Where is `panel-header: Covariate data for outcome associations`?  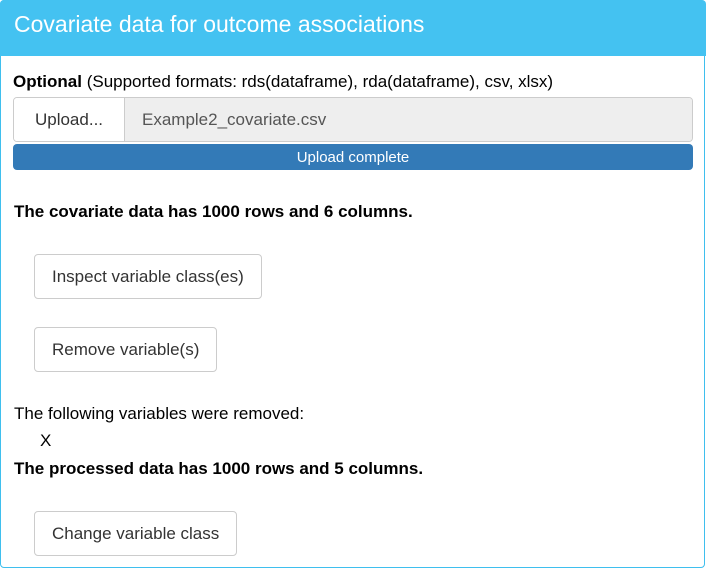
panel-header: Covariate data for outcome associations is located at coordinates (353, 28).